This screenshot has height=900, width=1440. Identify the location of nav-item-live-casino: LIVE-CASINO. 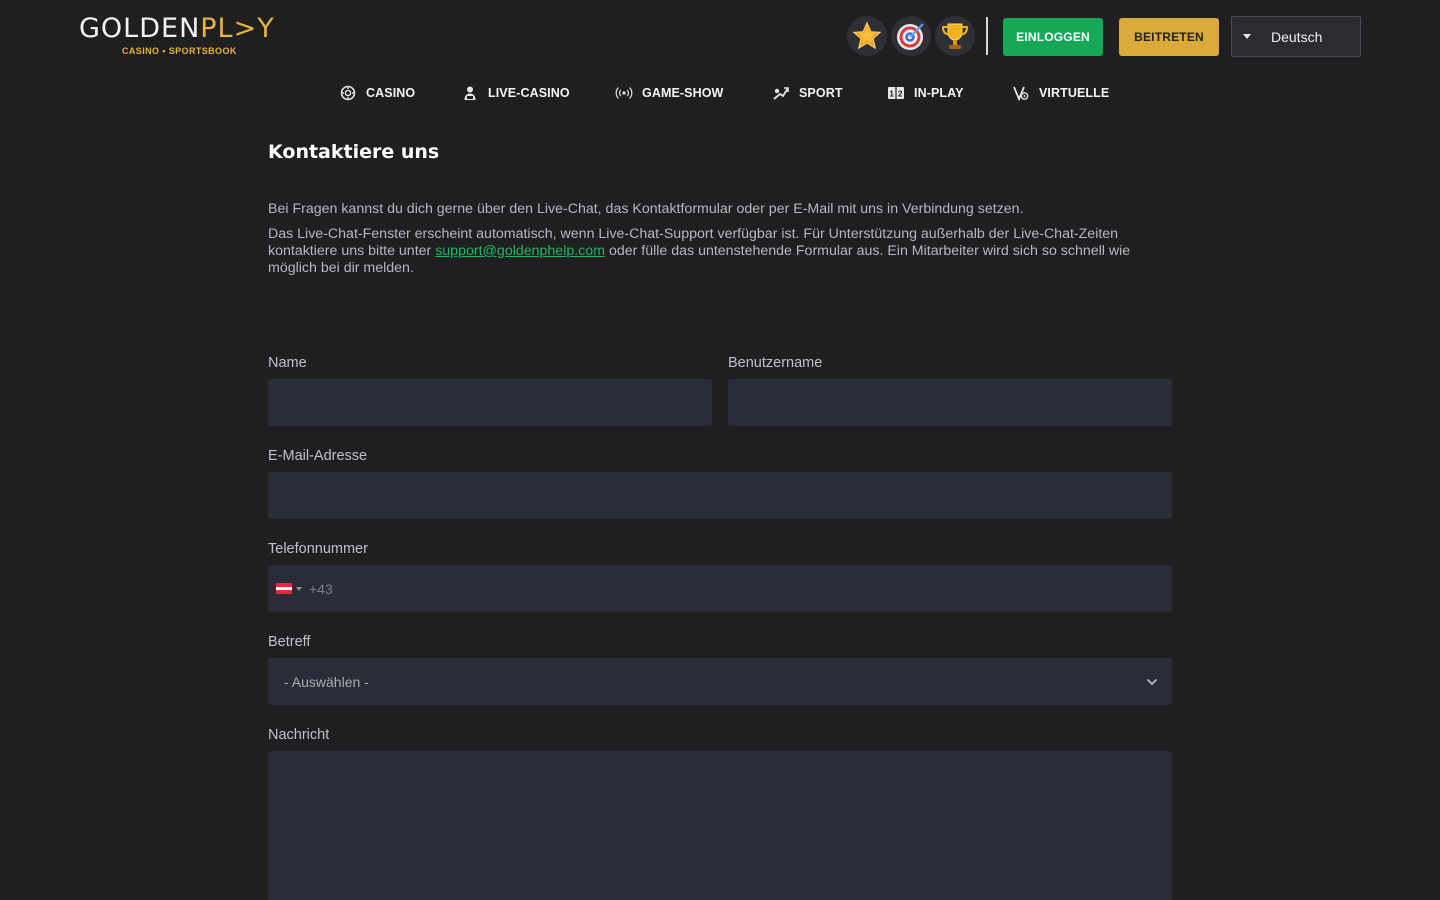
(515, 93).